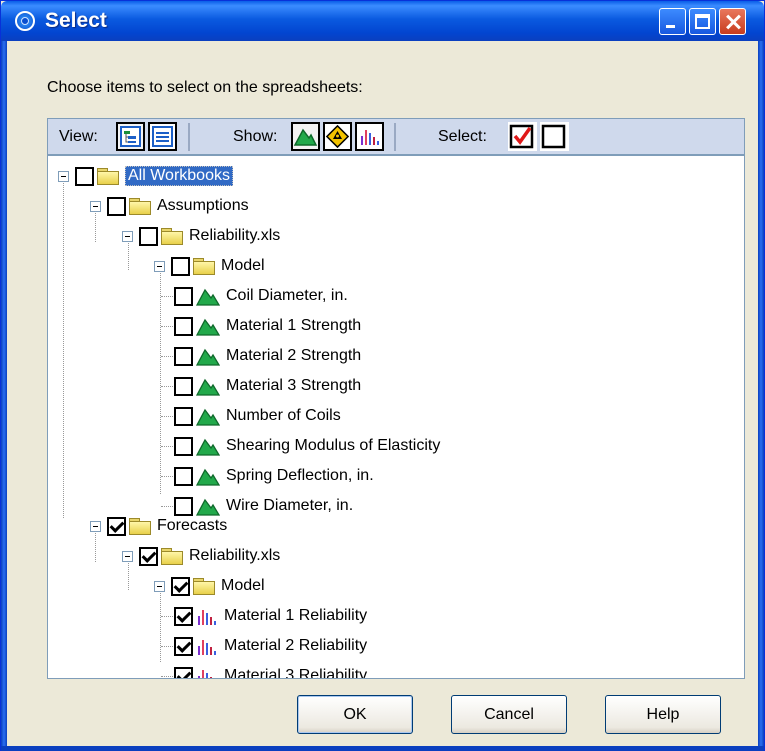  What do you see at coordinates (382, 21) in the screenshot?
I see `title-bar: Select` at bounding box center [382, 21].